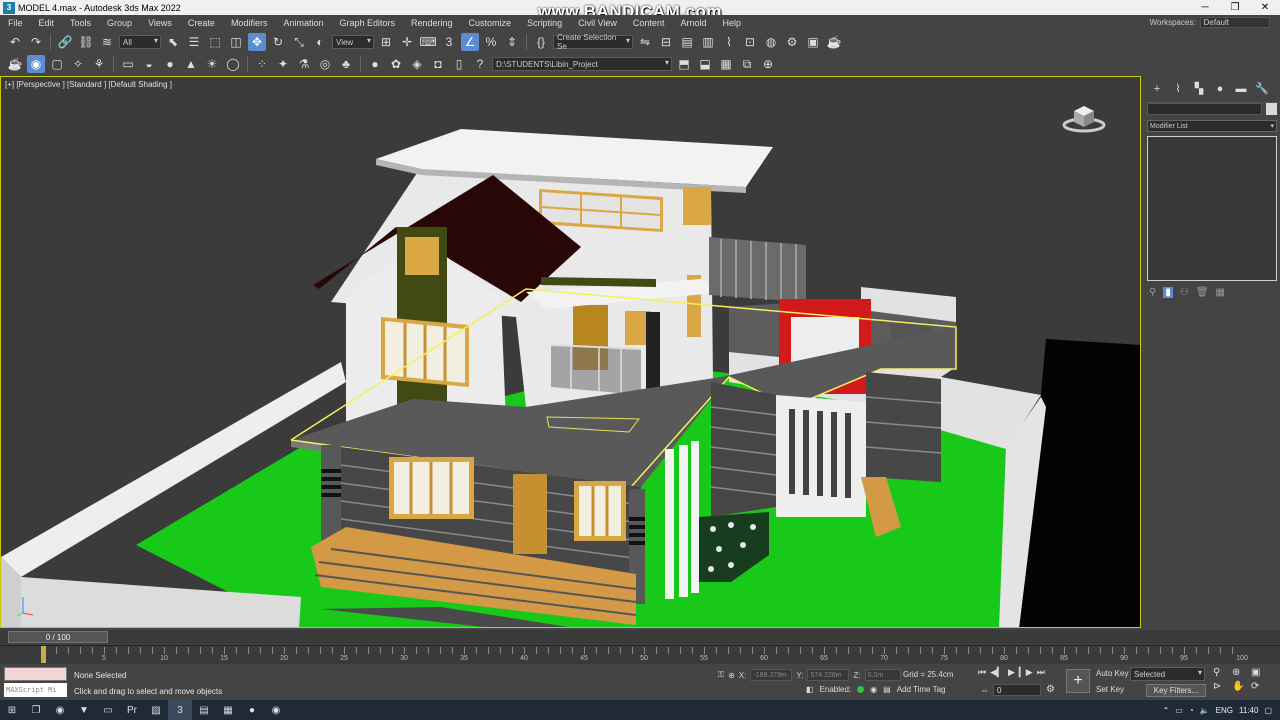 This screenshot has height=720, width=1280. What do you see at coordinates (156, 710) in the screenshot?
I see `photos-icon: ▨` at bounding box center [156, 710].